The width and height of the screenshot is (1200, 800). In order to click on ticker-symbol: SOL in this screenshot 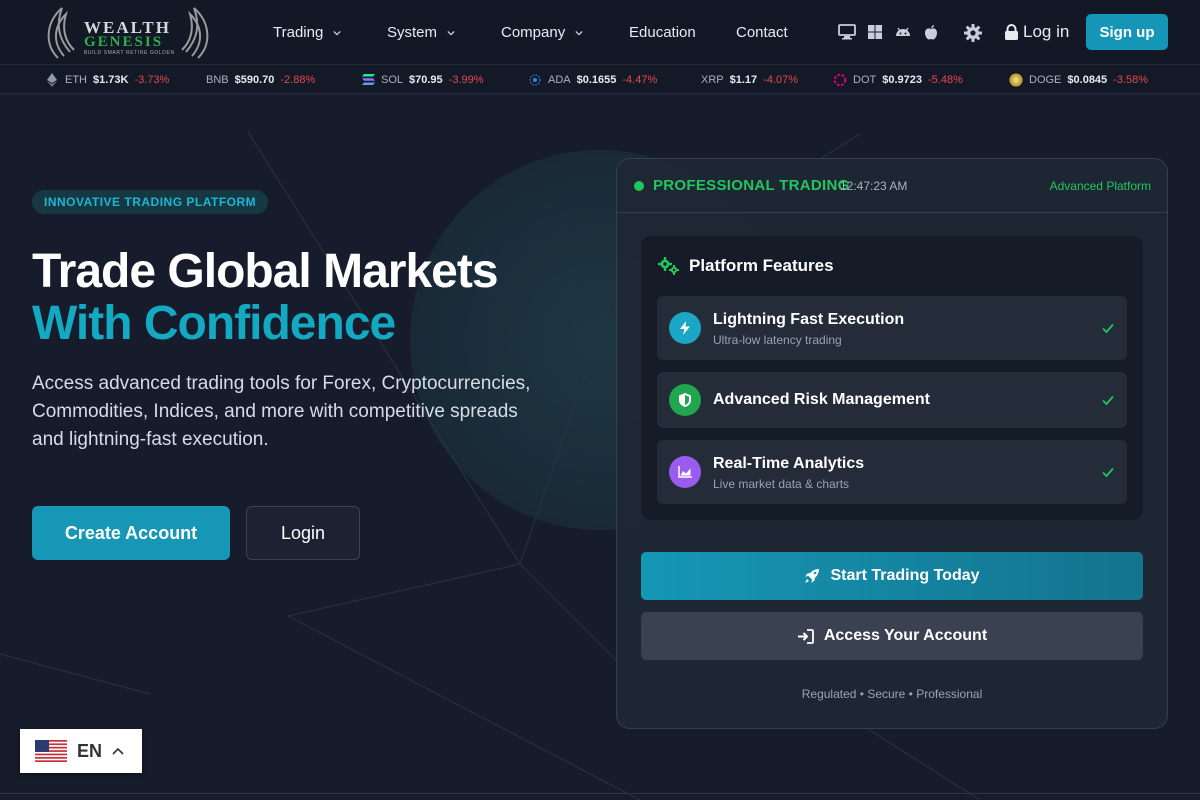, I will do `click(392, 79)`.